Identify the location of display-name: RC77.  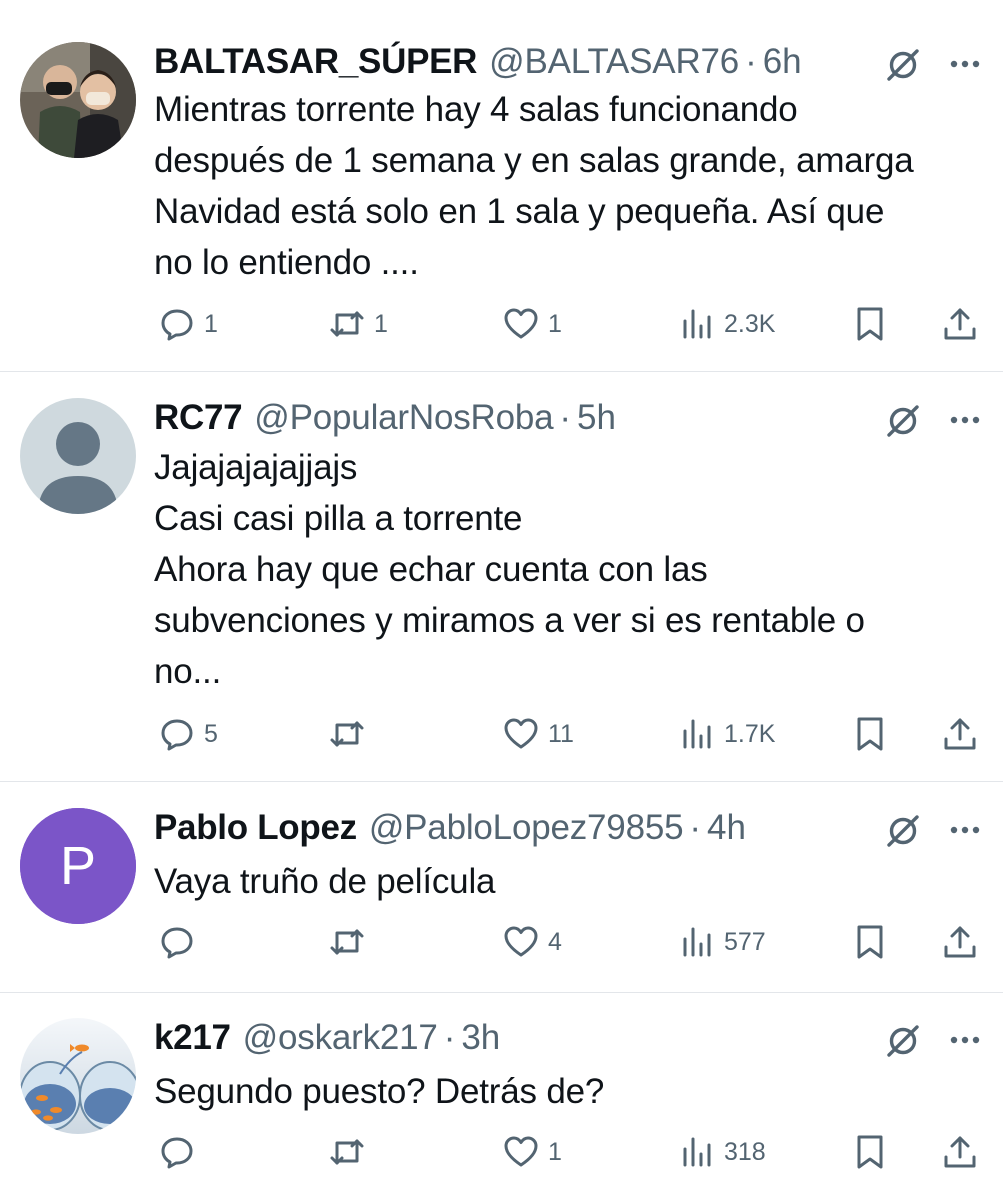
(198, 418).